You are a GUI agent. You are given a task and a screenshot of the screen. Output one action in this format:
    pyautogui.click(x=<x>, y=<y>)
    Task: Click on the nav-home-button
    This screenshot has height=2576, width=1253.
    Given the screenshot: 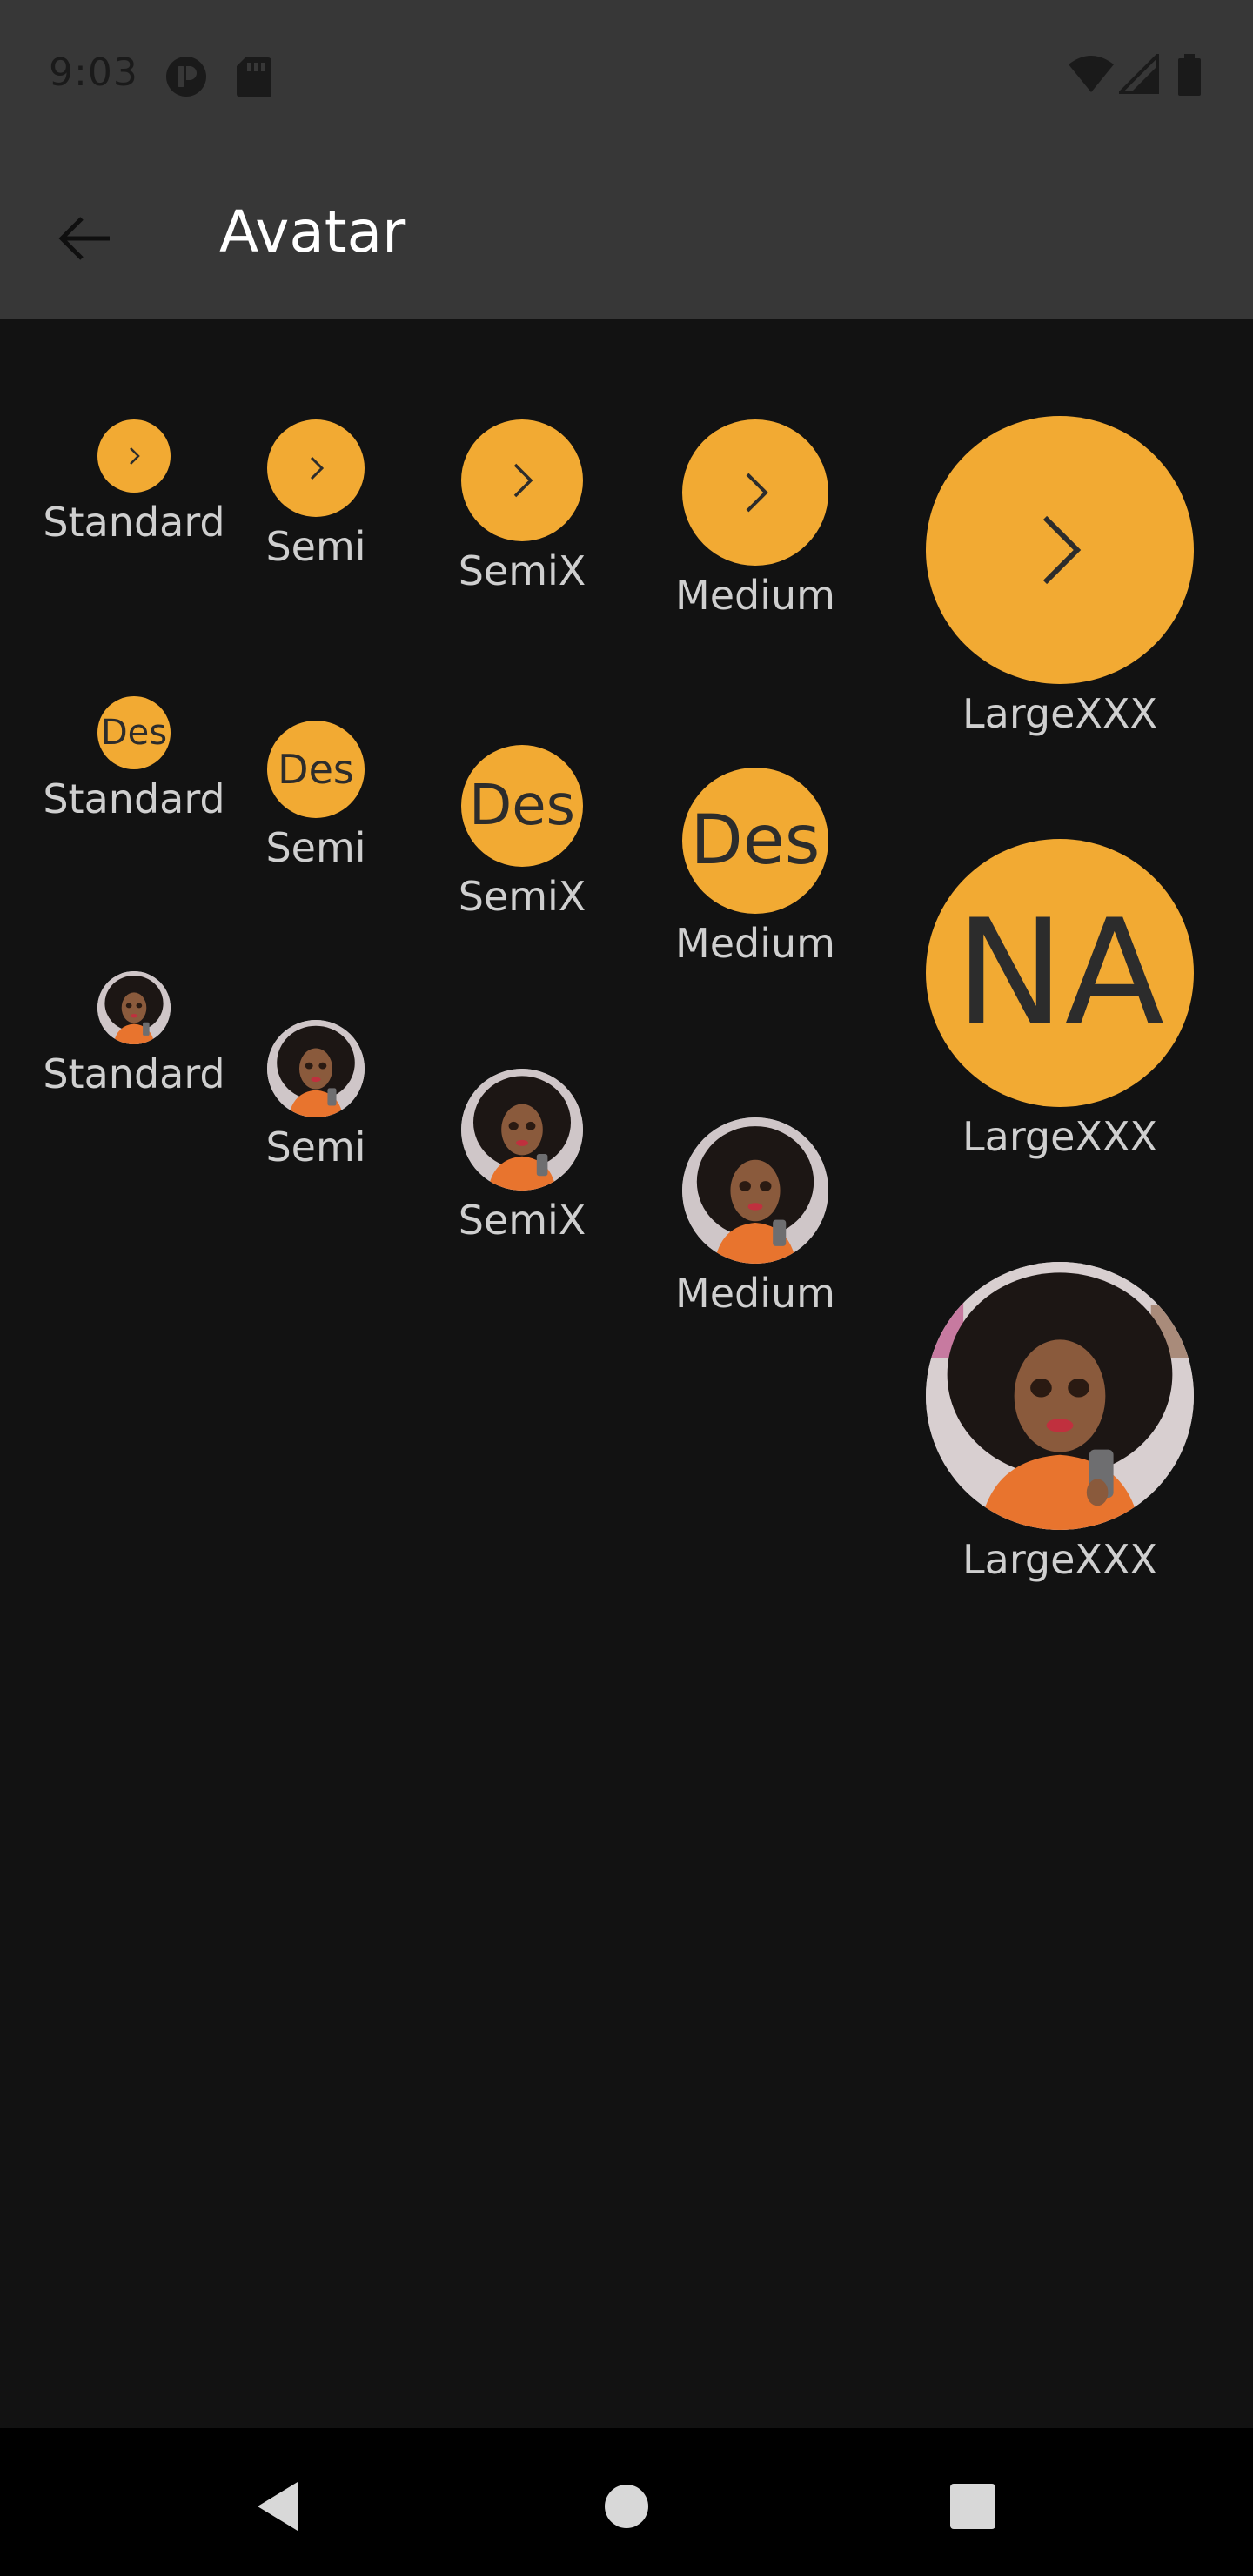 What is the action you would take?
    pyautogui.click(x=626, y=2506)
    